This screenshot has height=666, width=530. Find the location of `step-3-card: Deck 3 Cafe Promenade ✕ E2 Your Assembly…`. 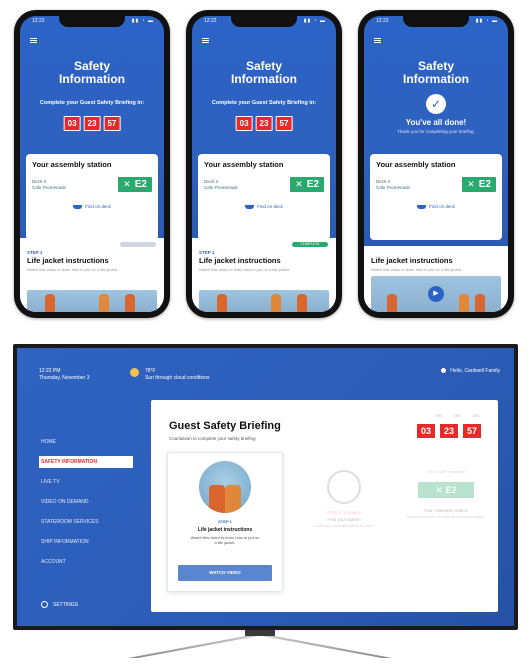

step-3-card: Deck 3 Cafe Promenade ✕ E2 Your Assembly… is located at coordinates (446, 495).